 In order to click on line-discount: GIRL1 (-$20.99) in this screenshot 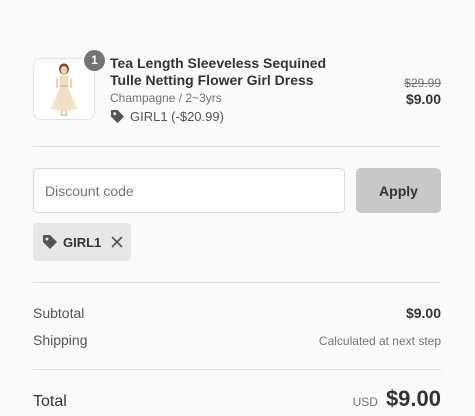, I will do `click(167, 116)`.